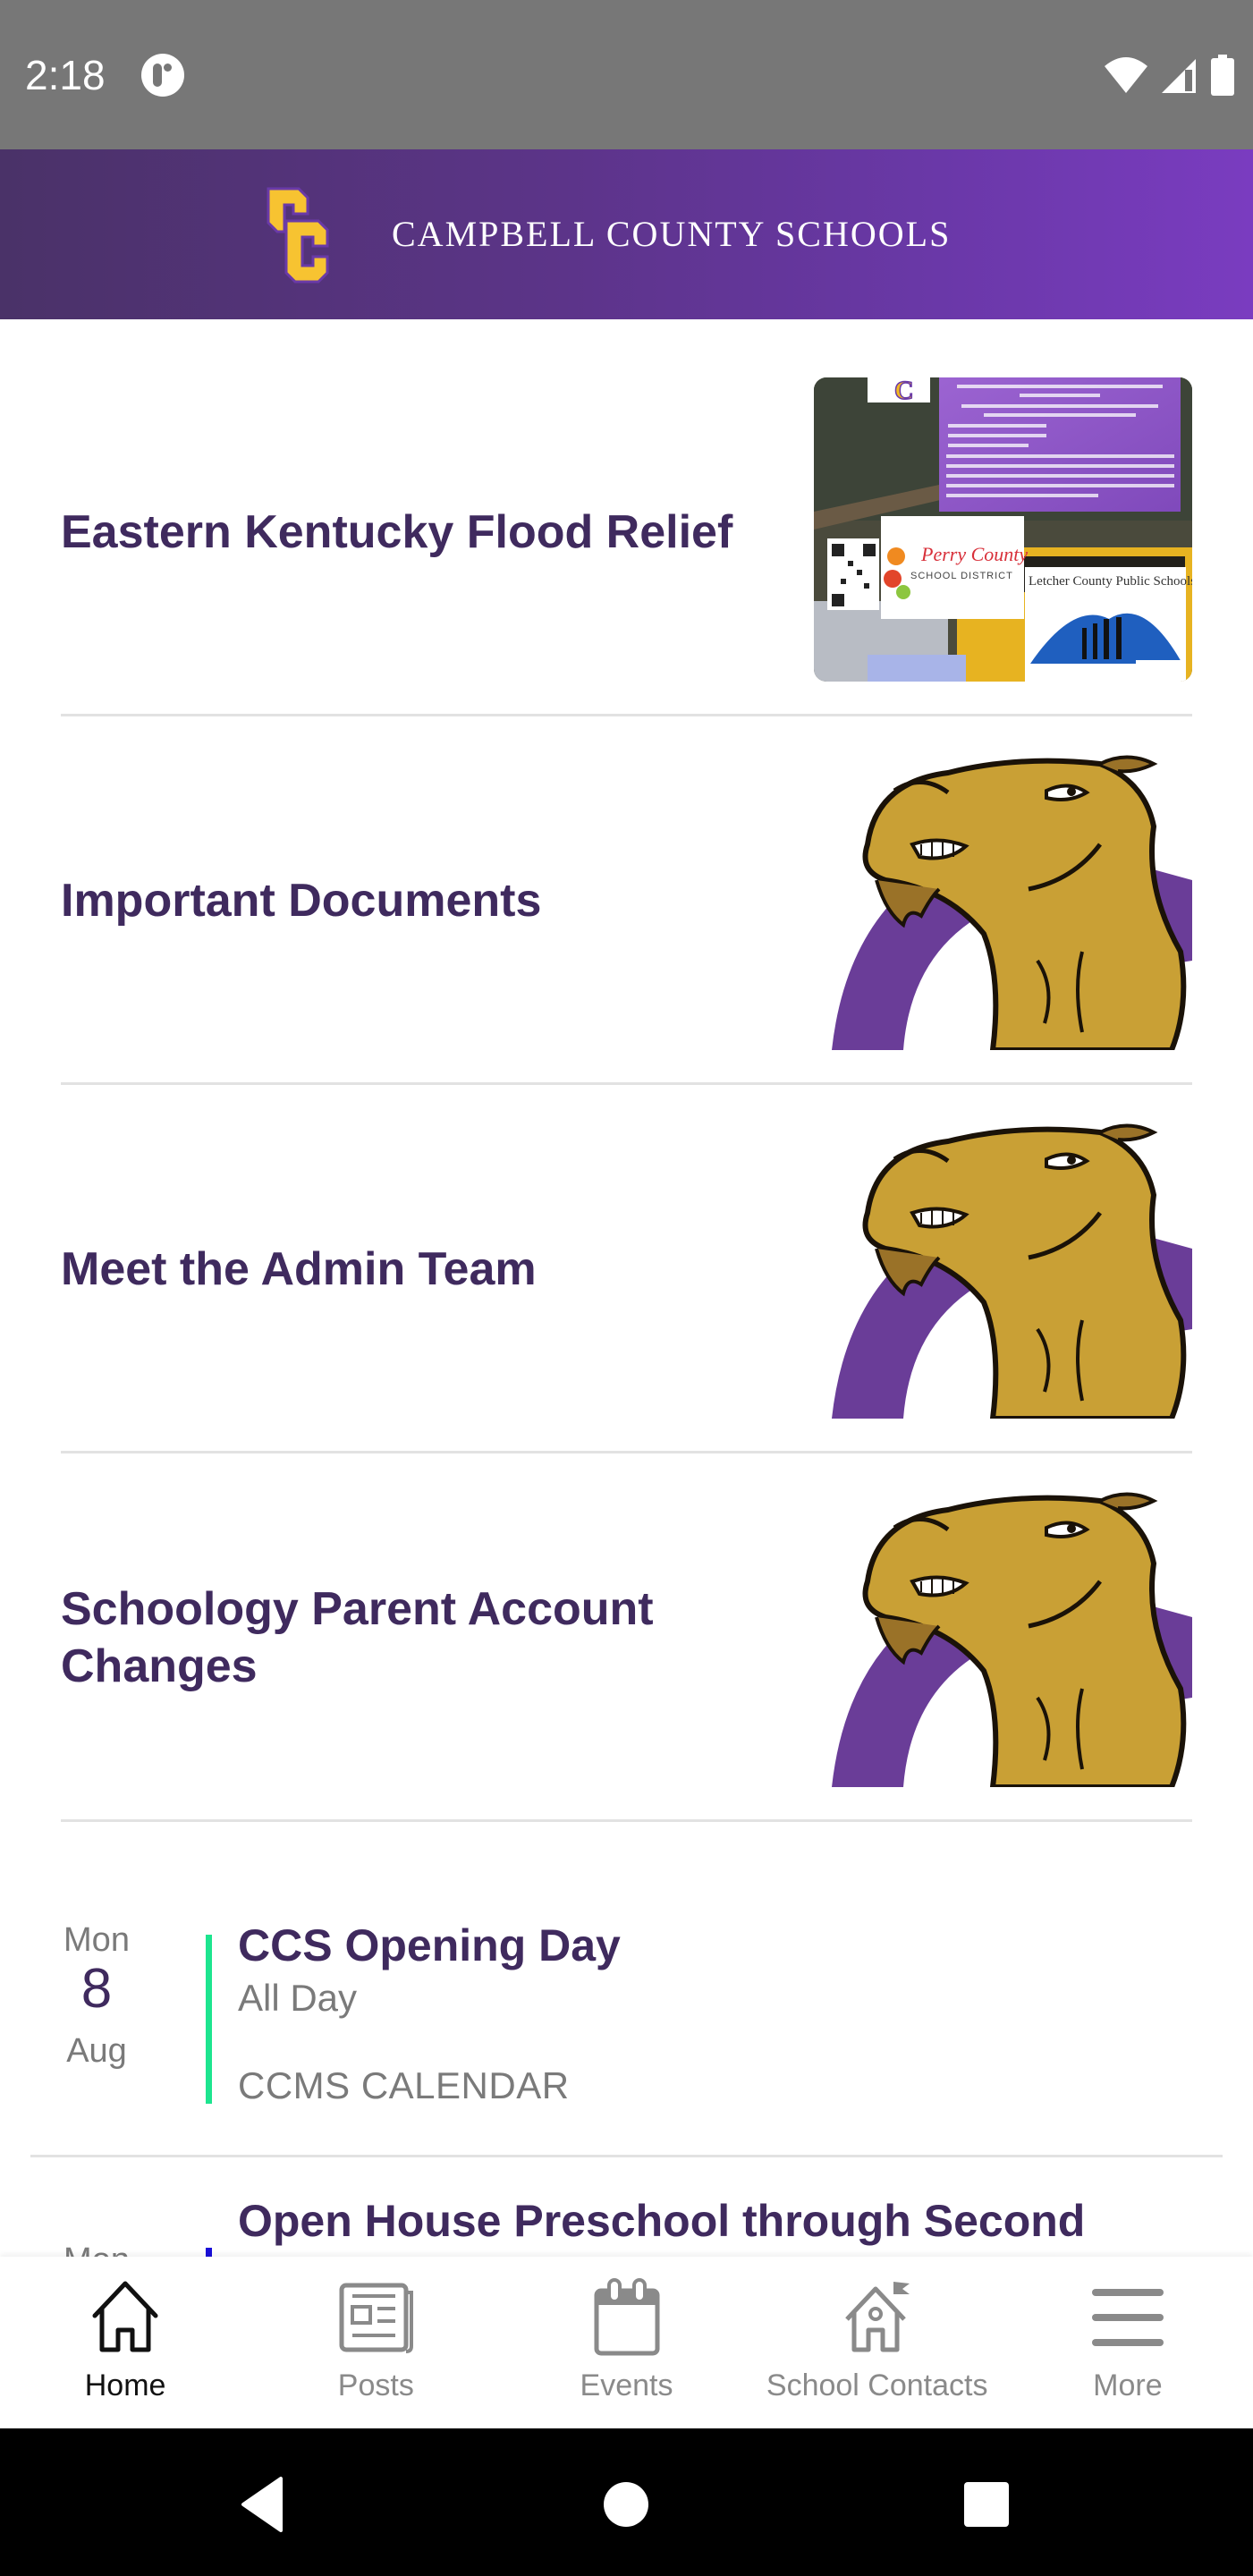 Image resolution: width=1253 pixels, height=2576 pixels. Describe the element at coordinates (162, 75) in the screenshot. I see `notification-app-icon` at that location.